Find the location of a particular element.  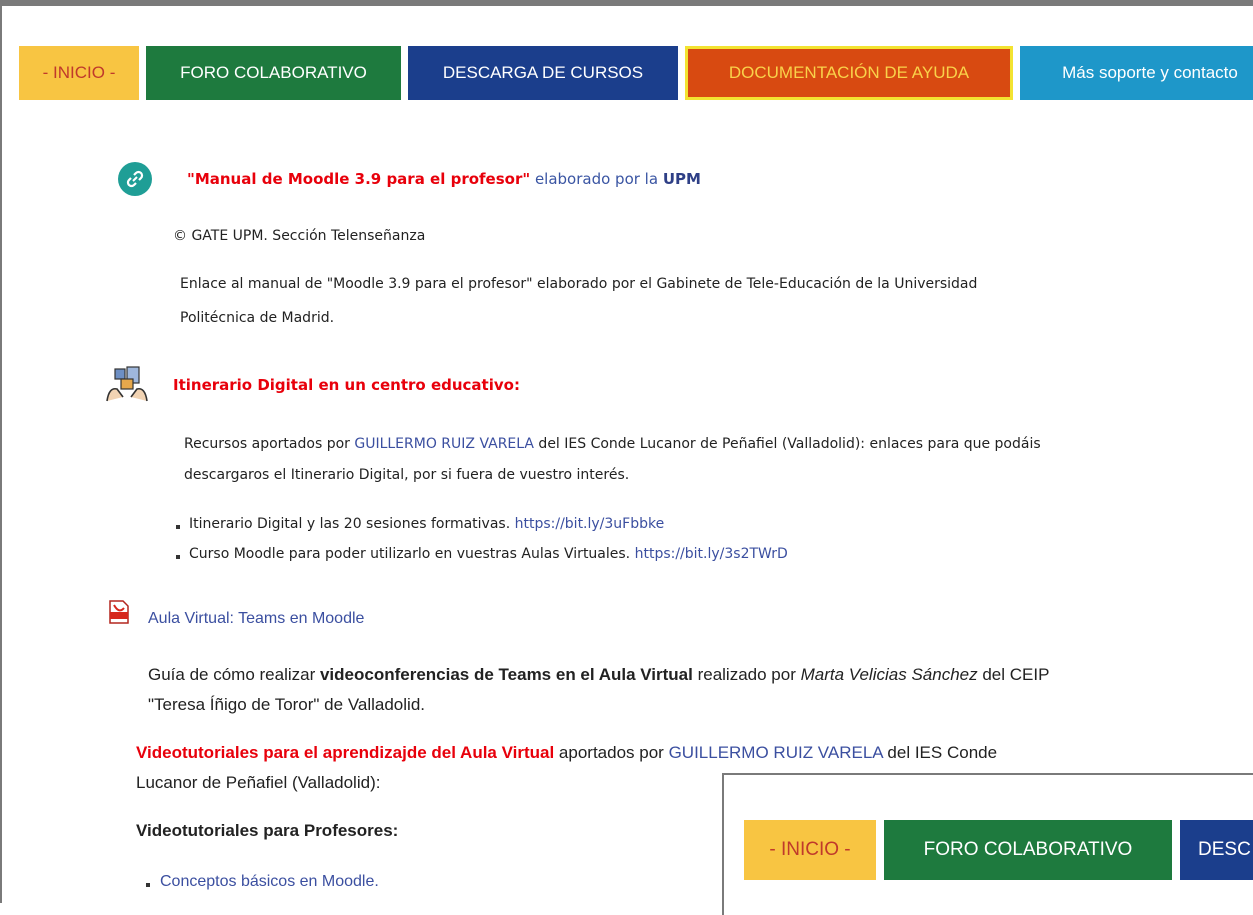

aula-virtual-link: Aula Virtual: Teams en Moodle is located at coordinates (256, 619).